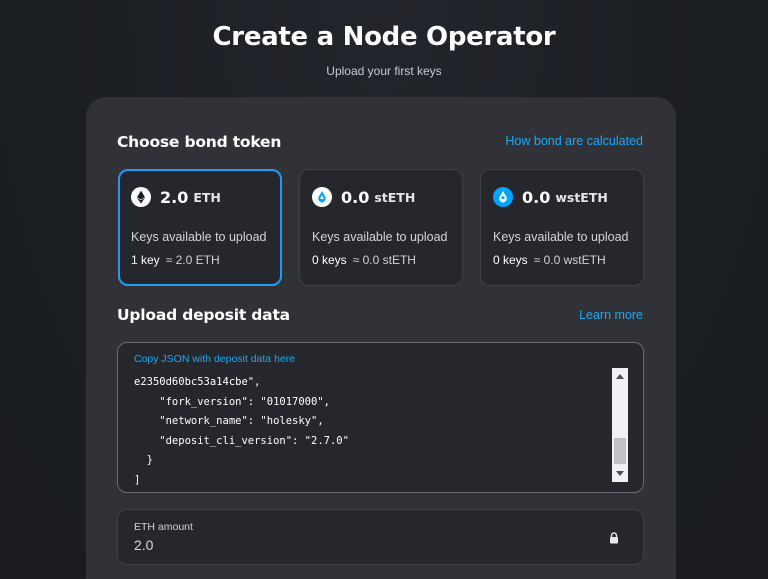 Image resolution: width=768 pixels, height=579 pixels. What do you see at coordinates (574, 141) in the screenshot?
I see `how-bond-calculated-link: How bond are calculated` at bounding box center [574, 141].